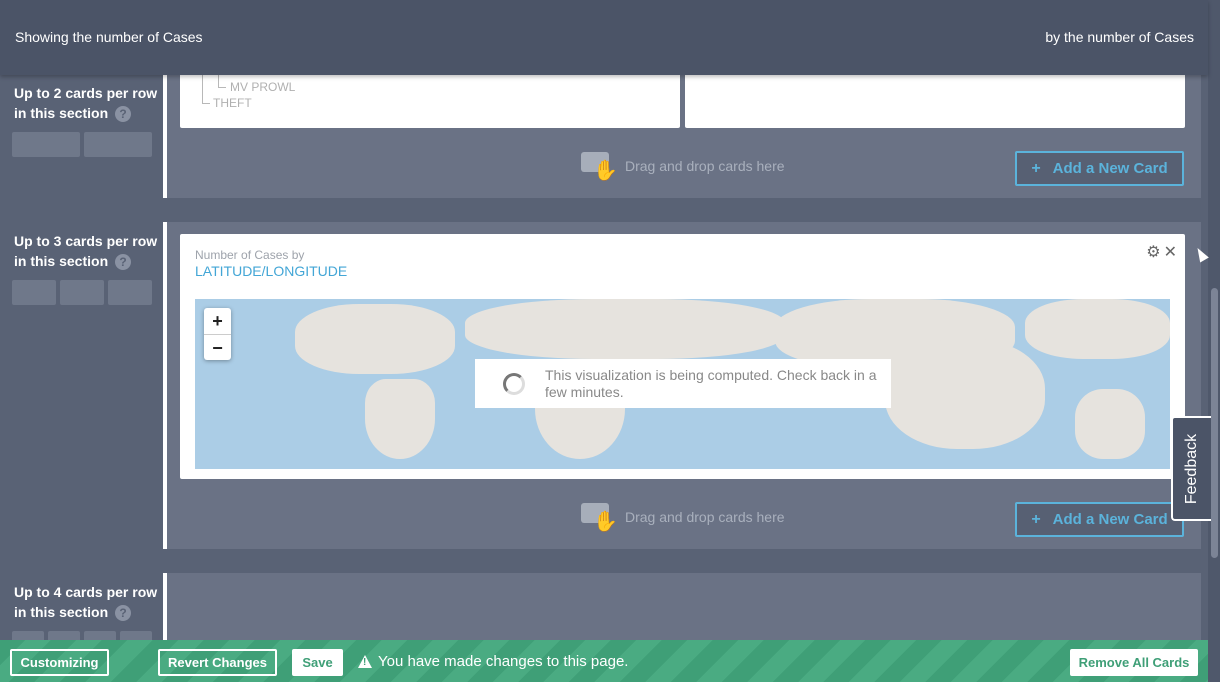 This screenshot has height=682, width=1220. Describe the element at coordinates (271, 271) in the screenshot. I see `card-title-link: LATITUDE/LONGITUDE` at that location.